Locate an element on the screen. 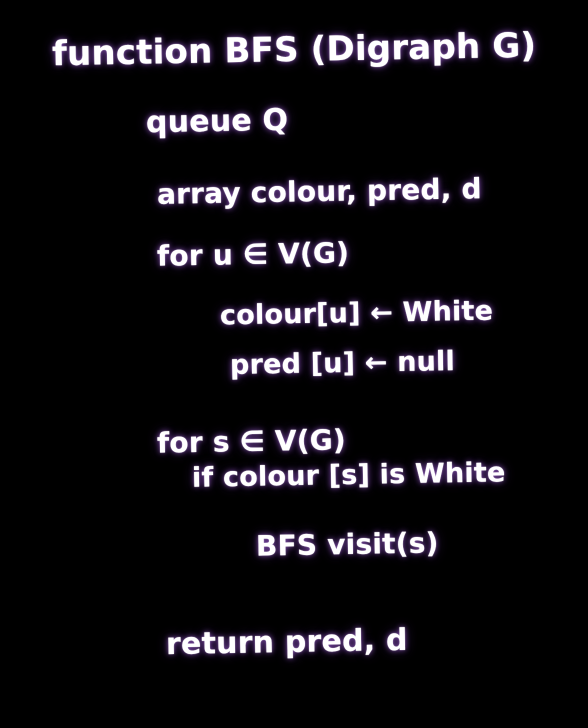  pseudocode-line-bfs-visit-call: BFS visit(s) is located at coordinates (347, 544).